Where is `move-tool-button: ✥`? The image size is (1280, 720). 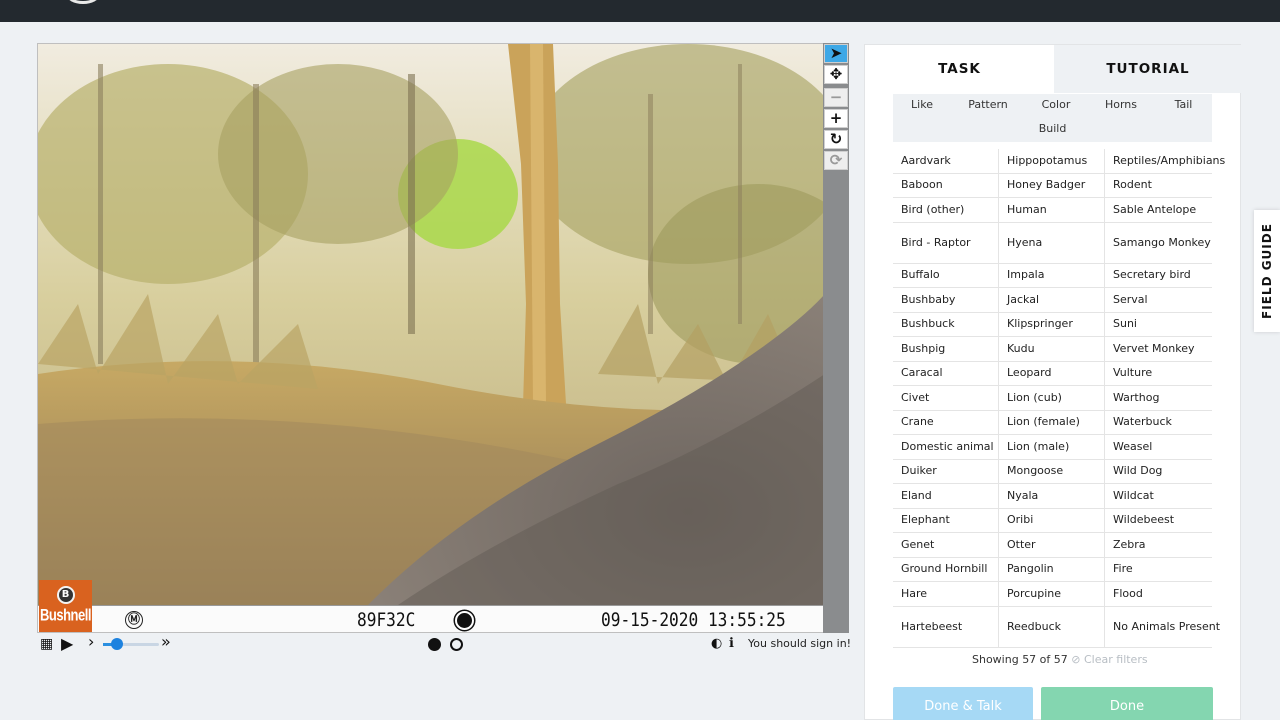
move-tool-button: ✥ is located at coordinates (836, 74).